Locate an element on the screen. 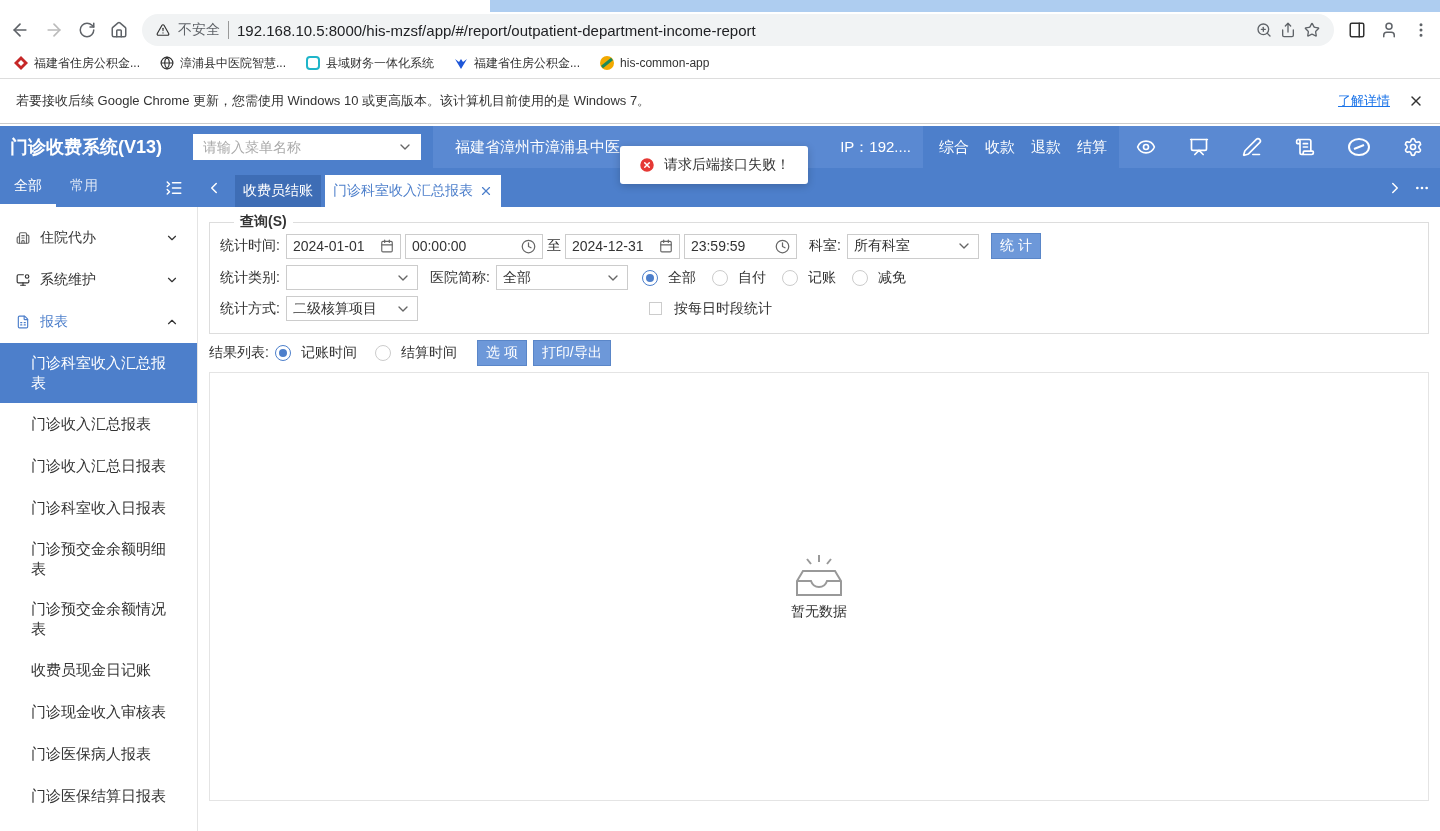  field-label: 医院简称: is located at coordinates (459, 277).